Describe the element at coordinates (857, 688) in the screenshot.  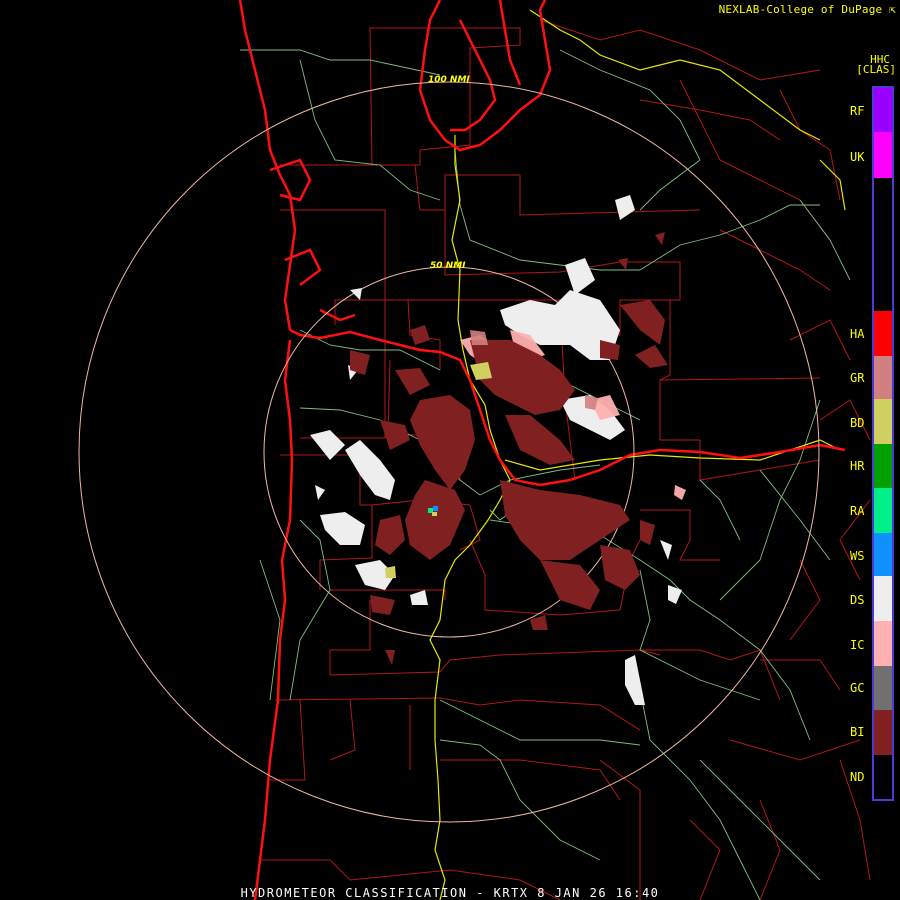
I see `legend-label-gc: GC` at that location.